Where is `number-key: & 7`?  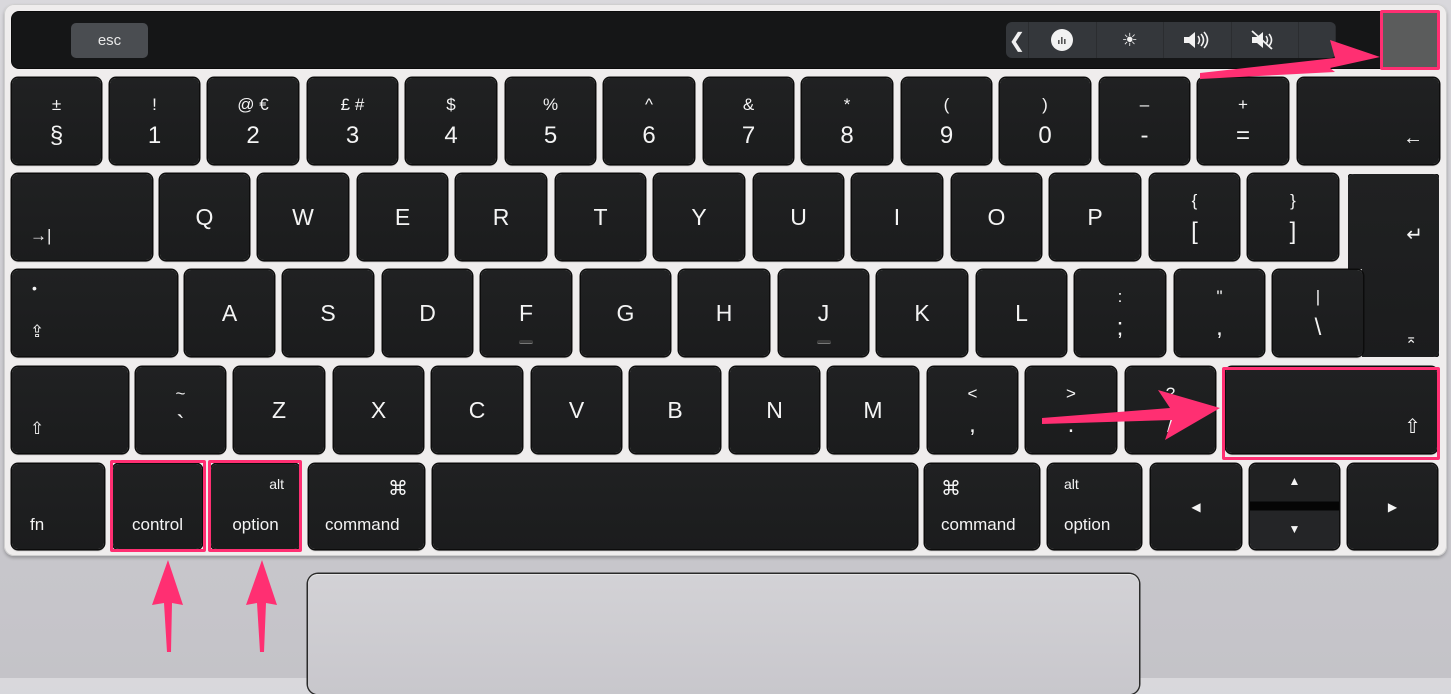
number-key: & 7 is located at coordinates (748, 121).